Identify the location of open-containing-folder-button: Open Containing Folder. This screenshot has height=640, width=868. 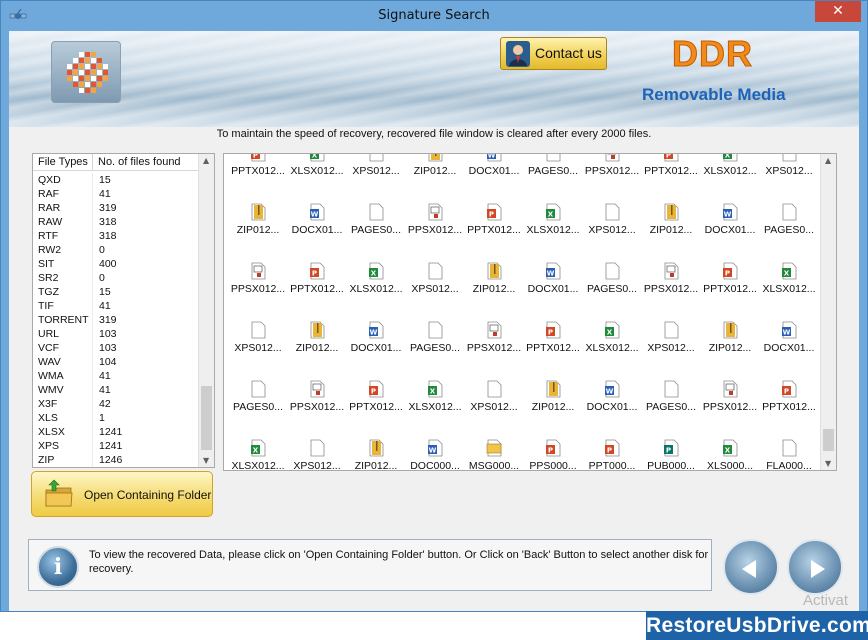
(122, 494).